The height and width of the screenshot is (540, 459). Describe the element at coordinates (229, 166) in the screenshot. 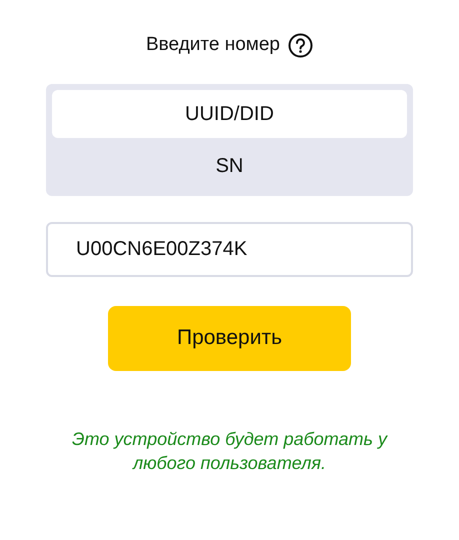

I see `segment-option: SN` at that location.